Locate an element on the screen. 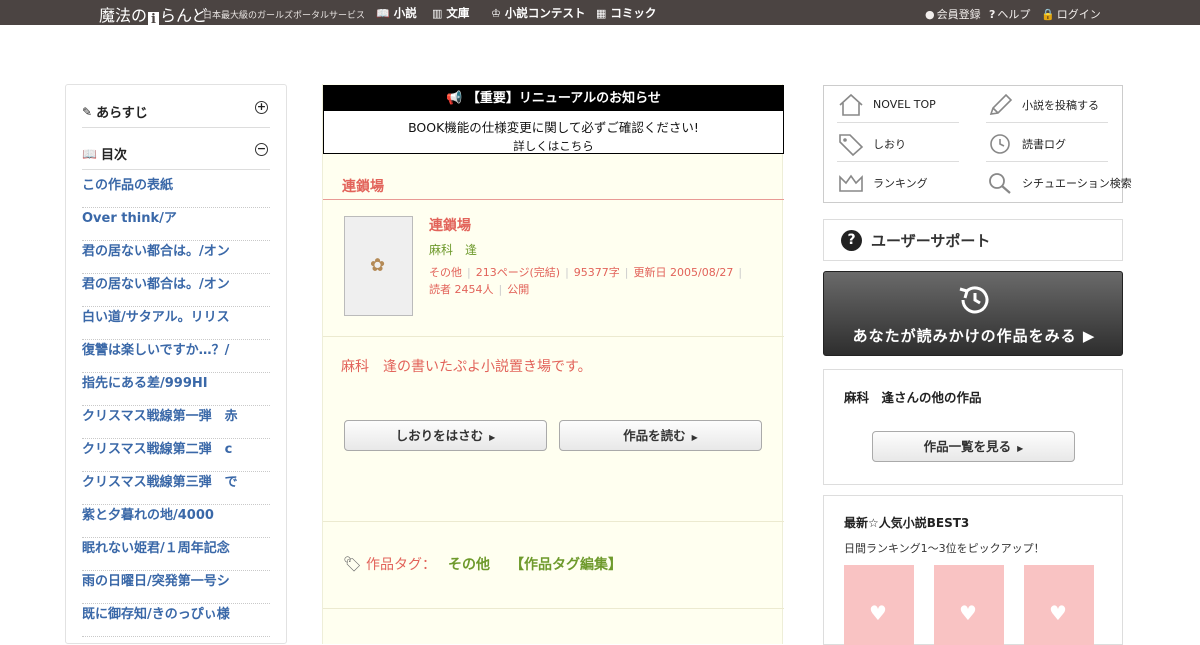 Image resolution: width=1200 pixels, height=645 pixels. best3-box: 最新☆人気小説BEST3 日間ランキング1～3位をピックアップ！ ♥ ♥ ♥ is located at coordinates (973, 570).